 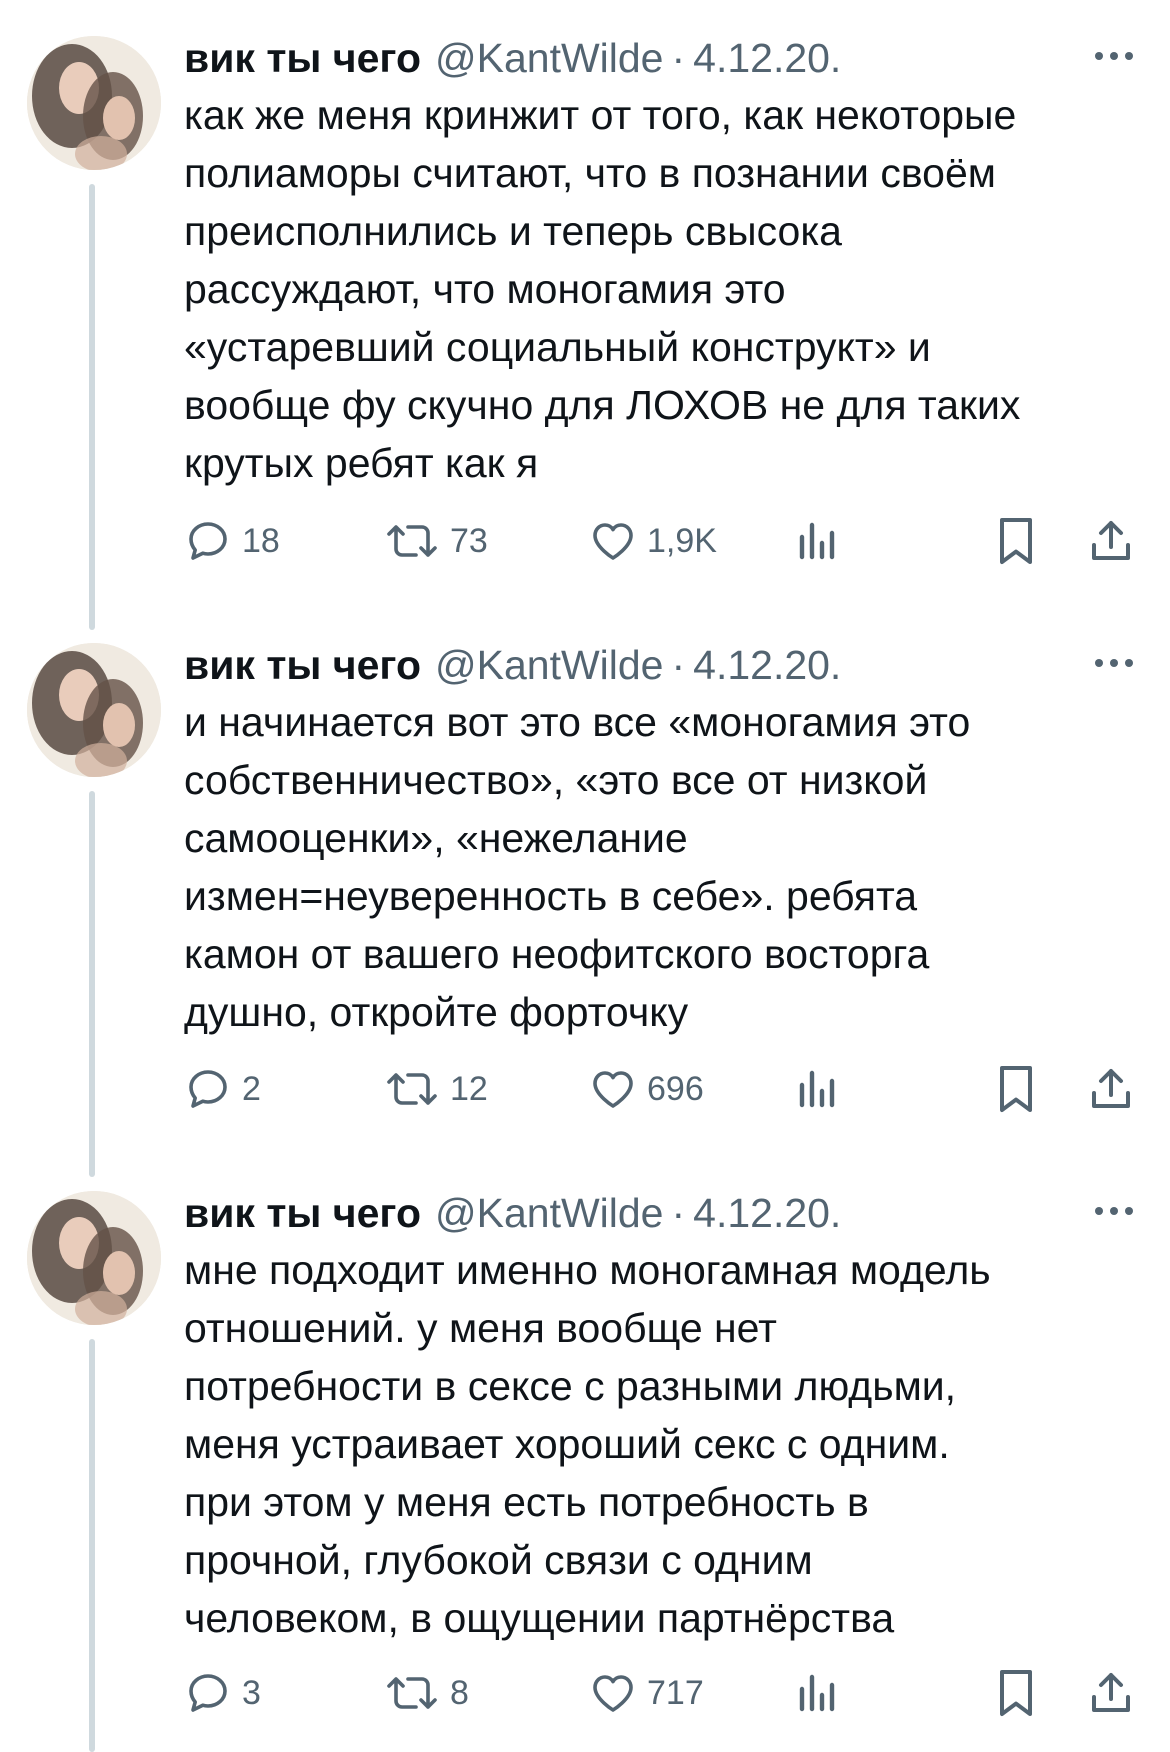 I want to click on like-count: 696, so click(x=675, y=1089).